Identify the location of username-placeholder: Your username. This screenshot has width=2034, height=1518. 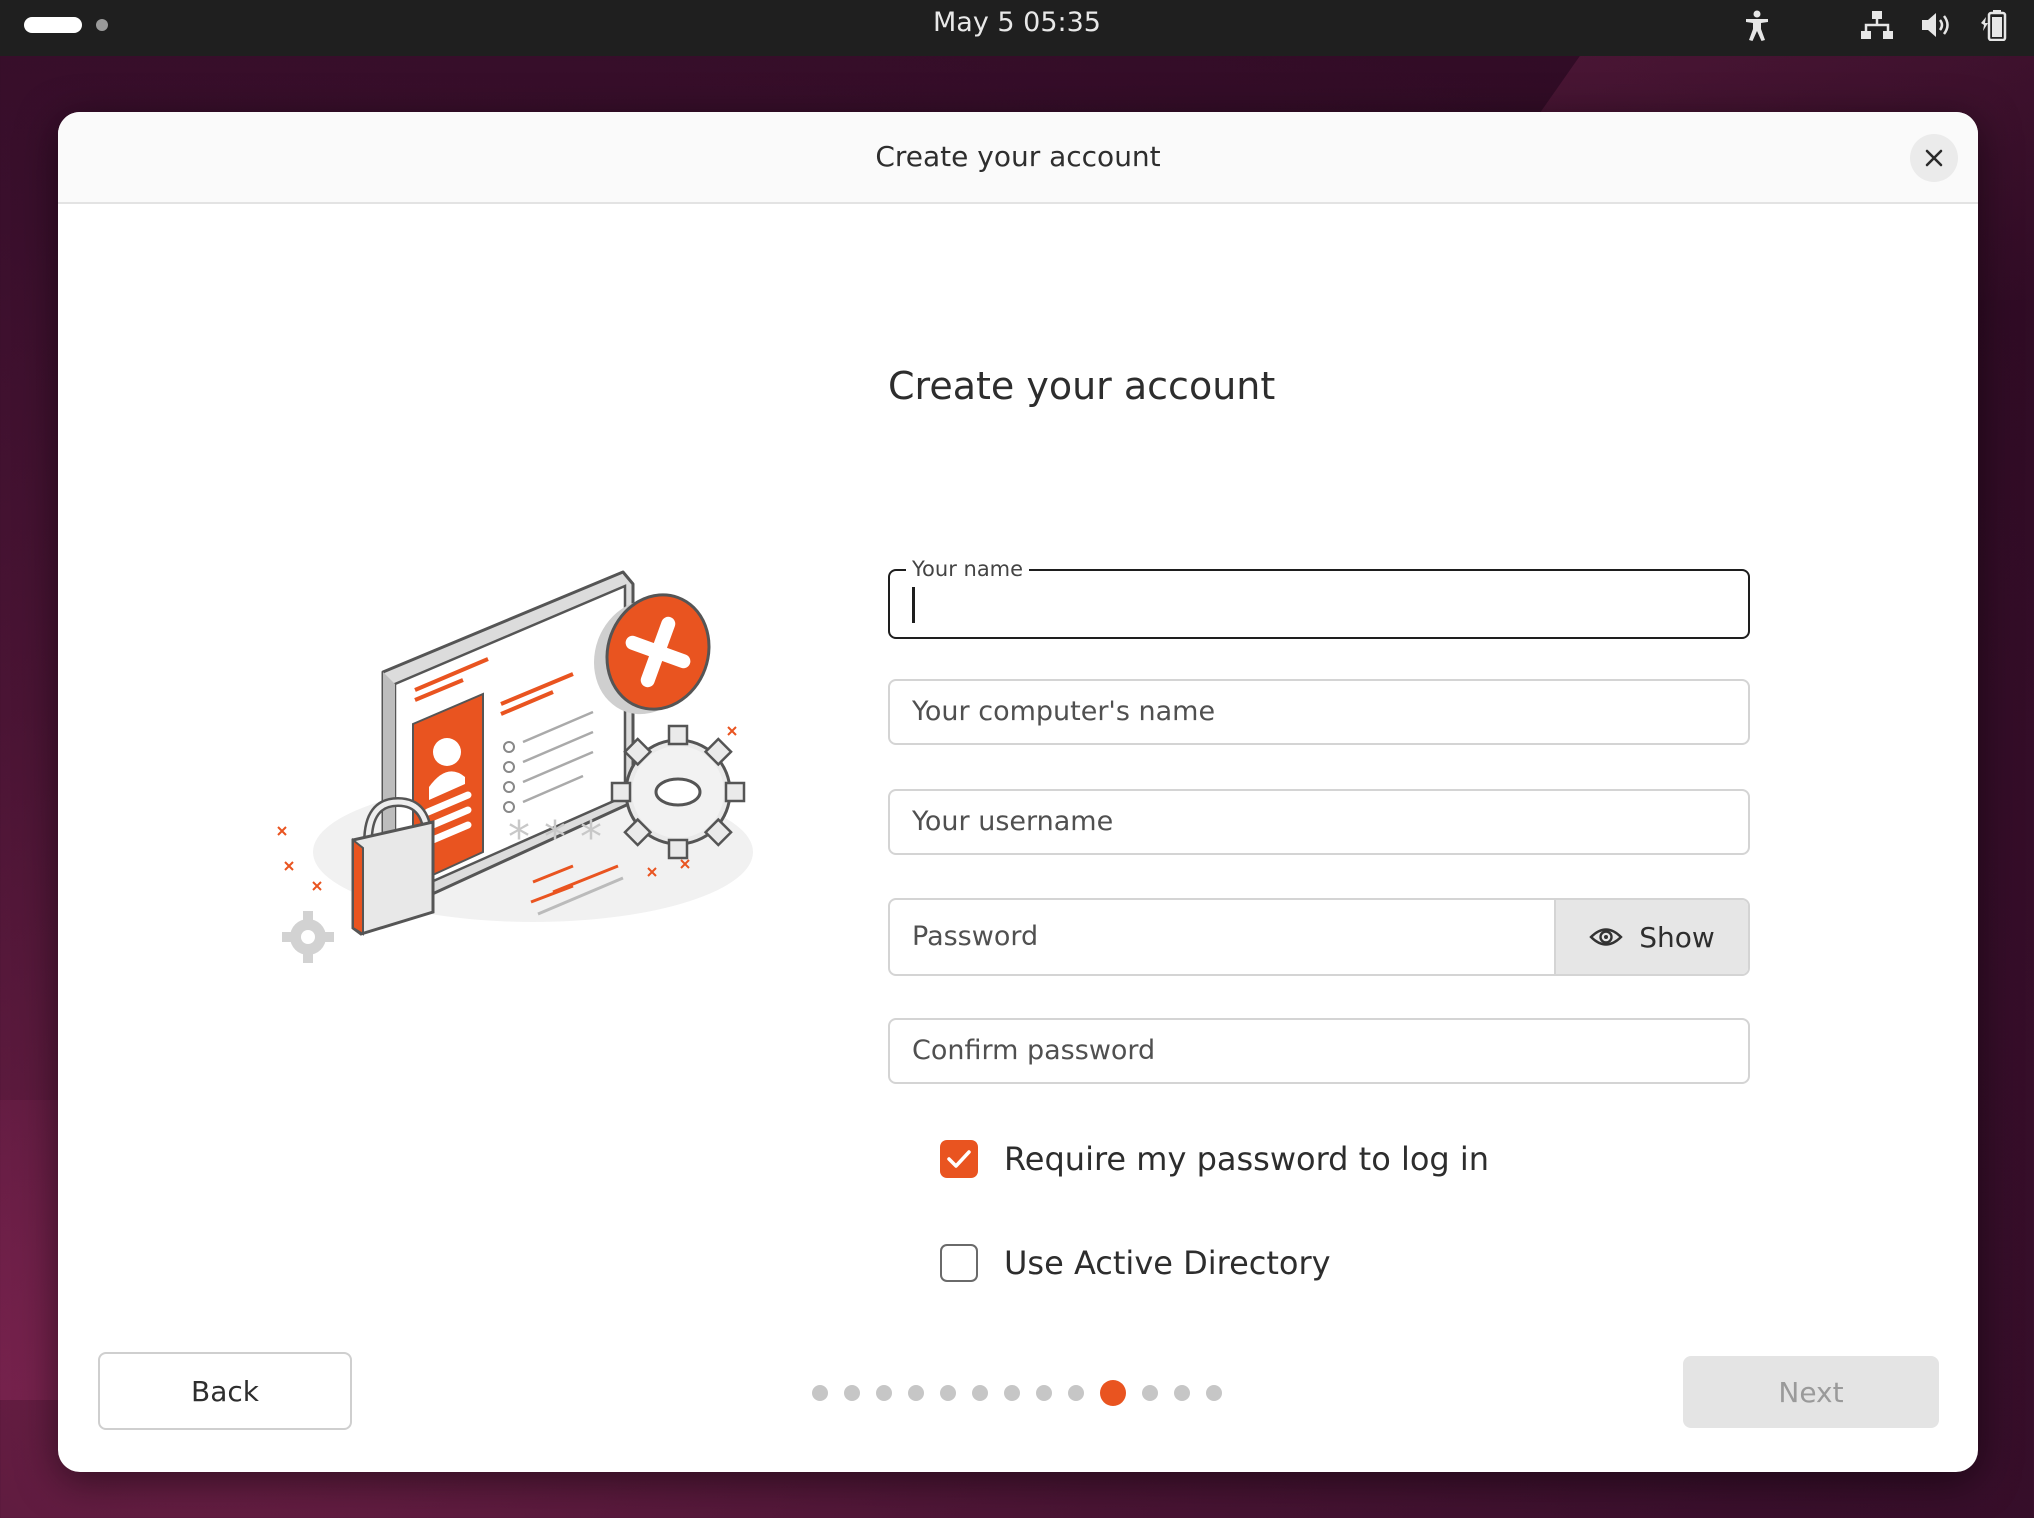
(1013, 821).